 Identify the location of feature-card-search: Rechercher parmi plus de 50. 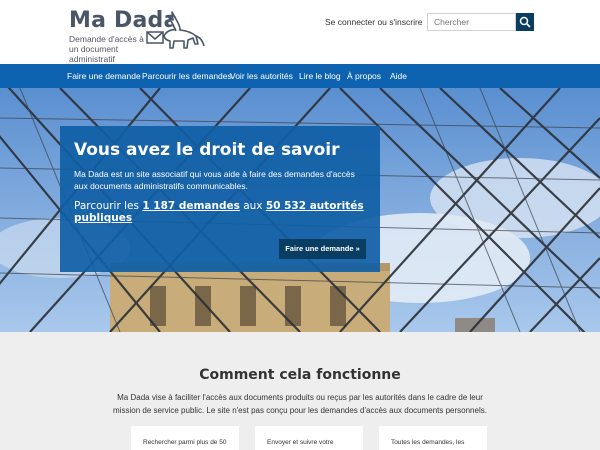
(185, 438).